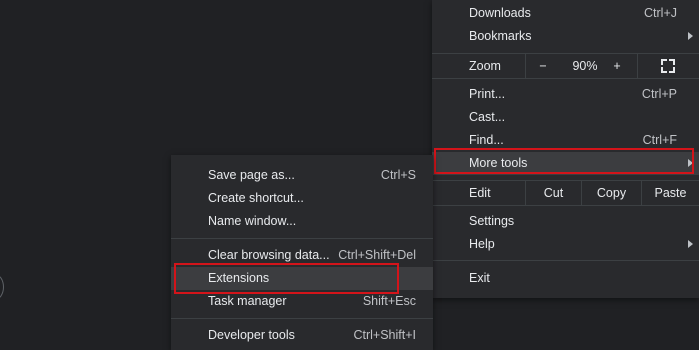 This screenshot has width=699, height=350. What do you see at coordinates (617, 66) in the screenshot?
I see `zoom-in-button: +` at bounding box center [617, 66].